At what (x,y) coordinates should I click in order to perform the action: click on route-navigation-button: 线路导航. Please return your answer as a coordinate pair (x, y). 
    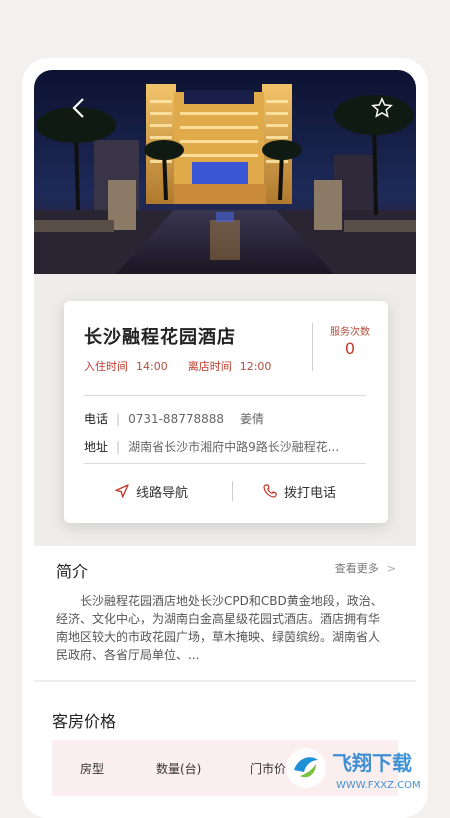
    Looking at the image, I should click on (151, 491).